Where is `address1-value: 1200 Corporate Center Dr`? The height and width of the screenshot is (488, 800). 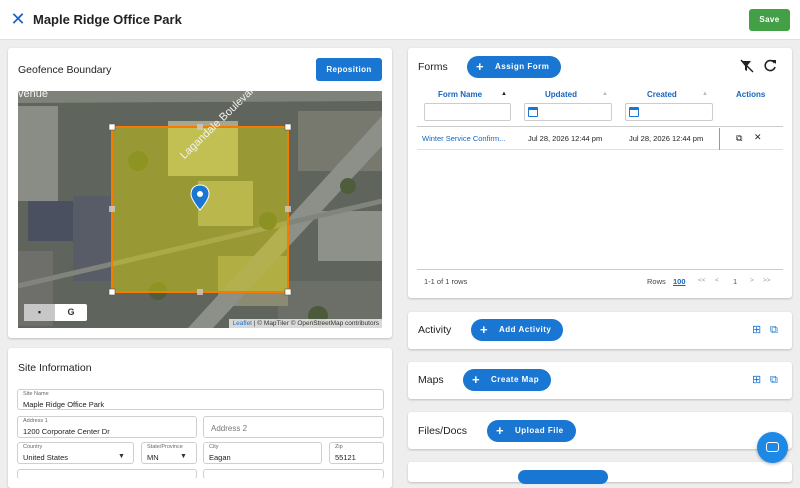
address1-value: 1200 Corporate Center Dr is located at coordinates (66, 431).